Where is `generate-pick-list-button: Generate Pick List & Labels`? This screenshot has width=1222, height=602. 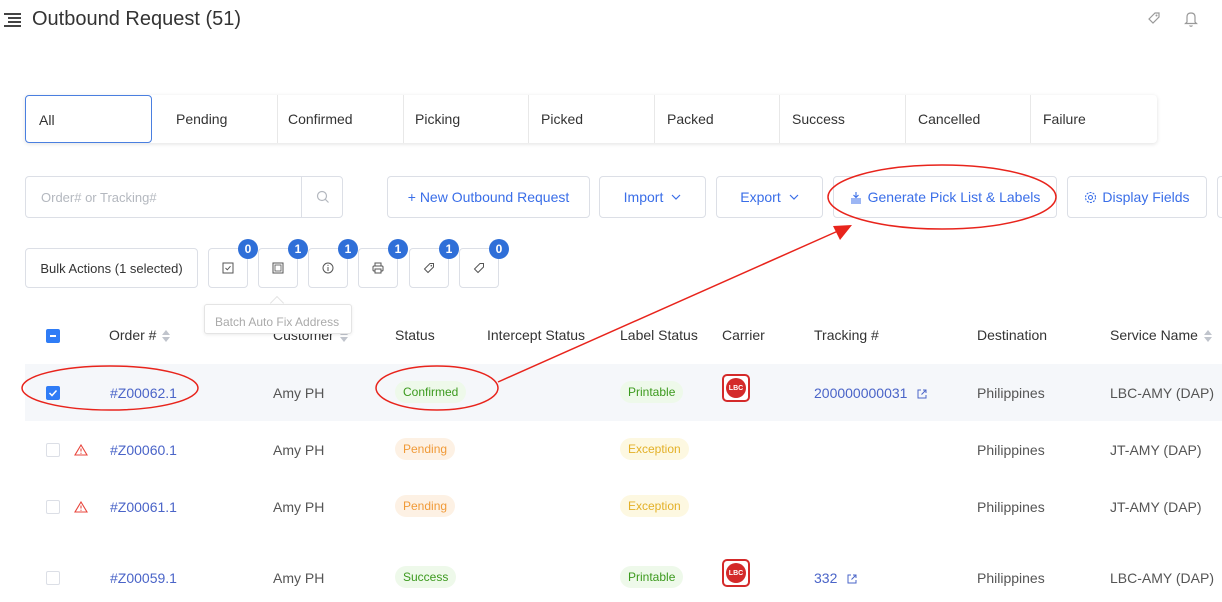 generate-pick-list-button: Generate Pick List & Labels is located at coordinates (945, 197).